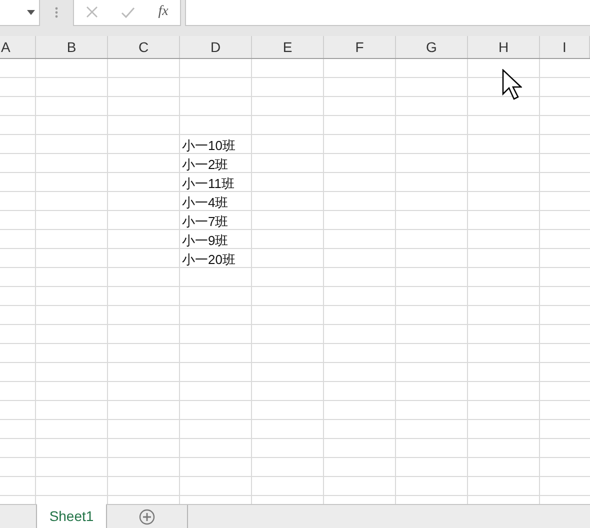  Describe the element at coordinates (72, 47) in the screenshot. I see `column-header: B` at that location.